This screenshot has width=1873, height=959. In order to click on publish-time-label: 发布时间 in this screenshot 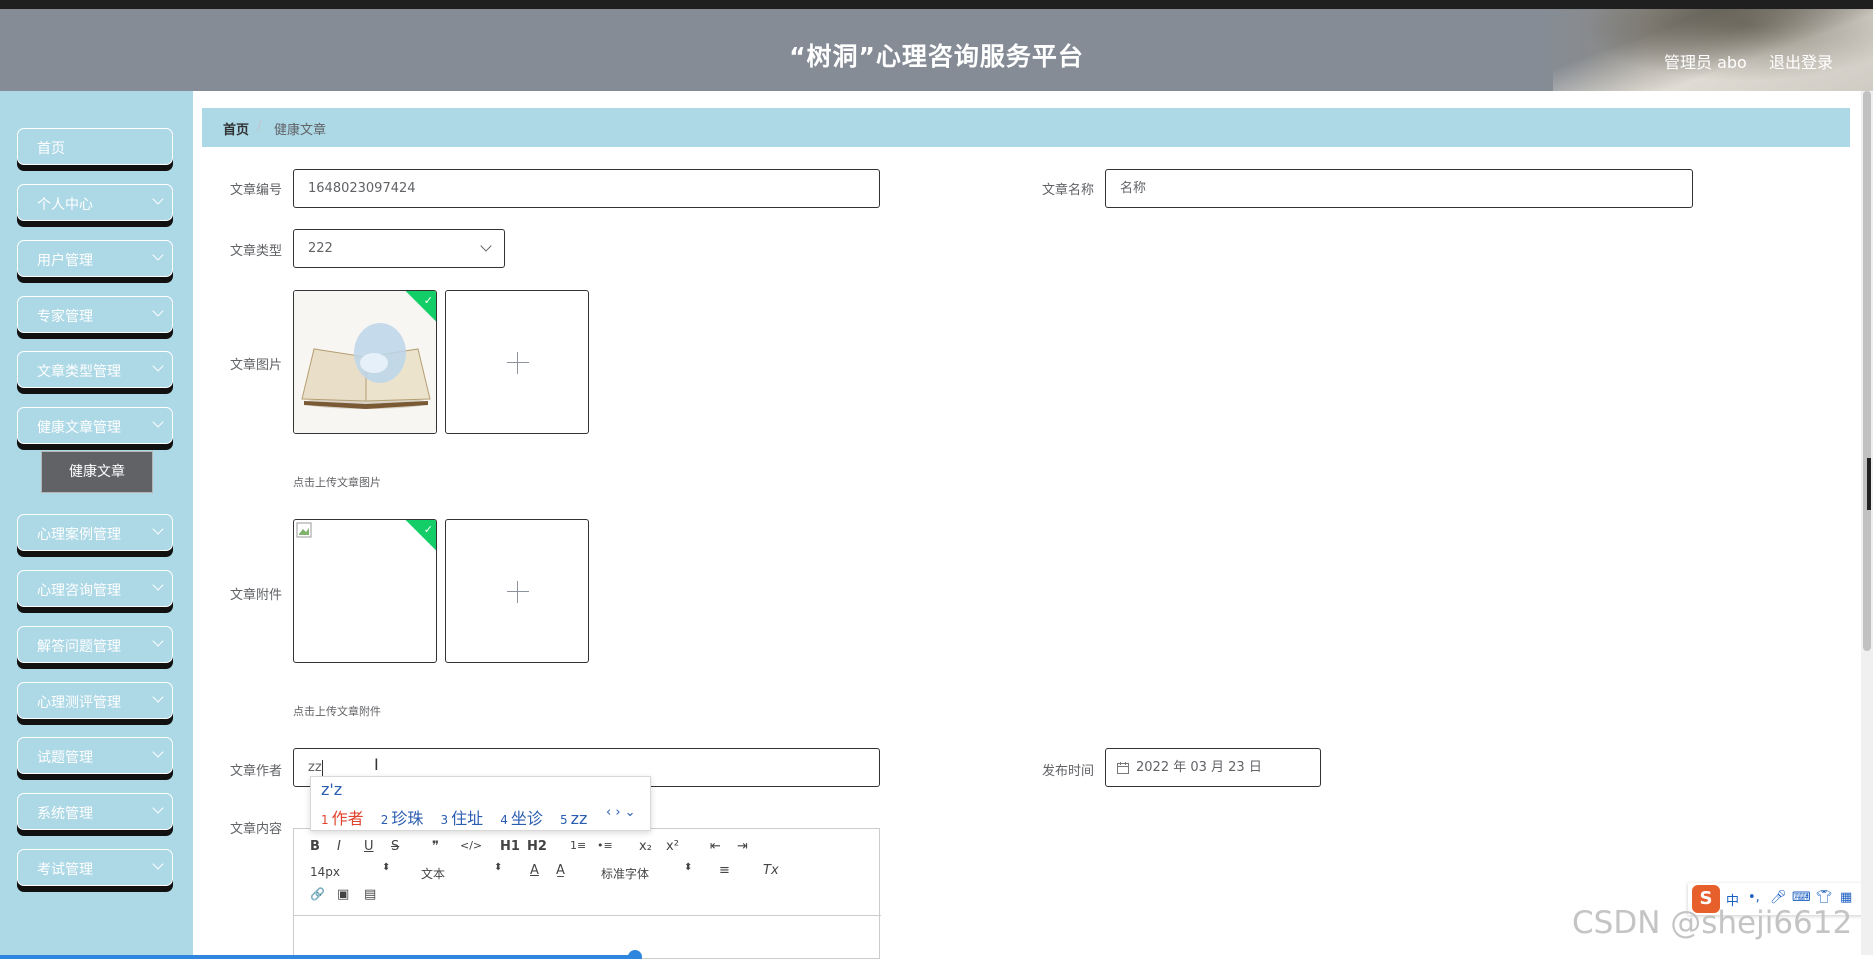, I will do `click(1067, 771)`.